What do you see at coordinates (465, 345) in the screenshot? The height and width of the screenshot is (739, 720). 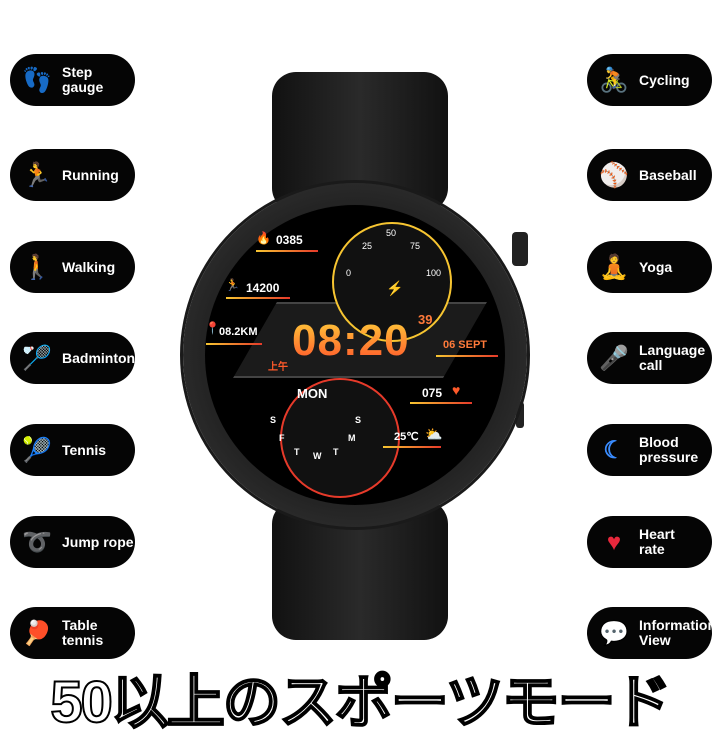 I see `date-value: 06 SEPT` at bounding box center [465, 345].